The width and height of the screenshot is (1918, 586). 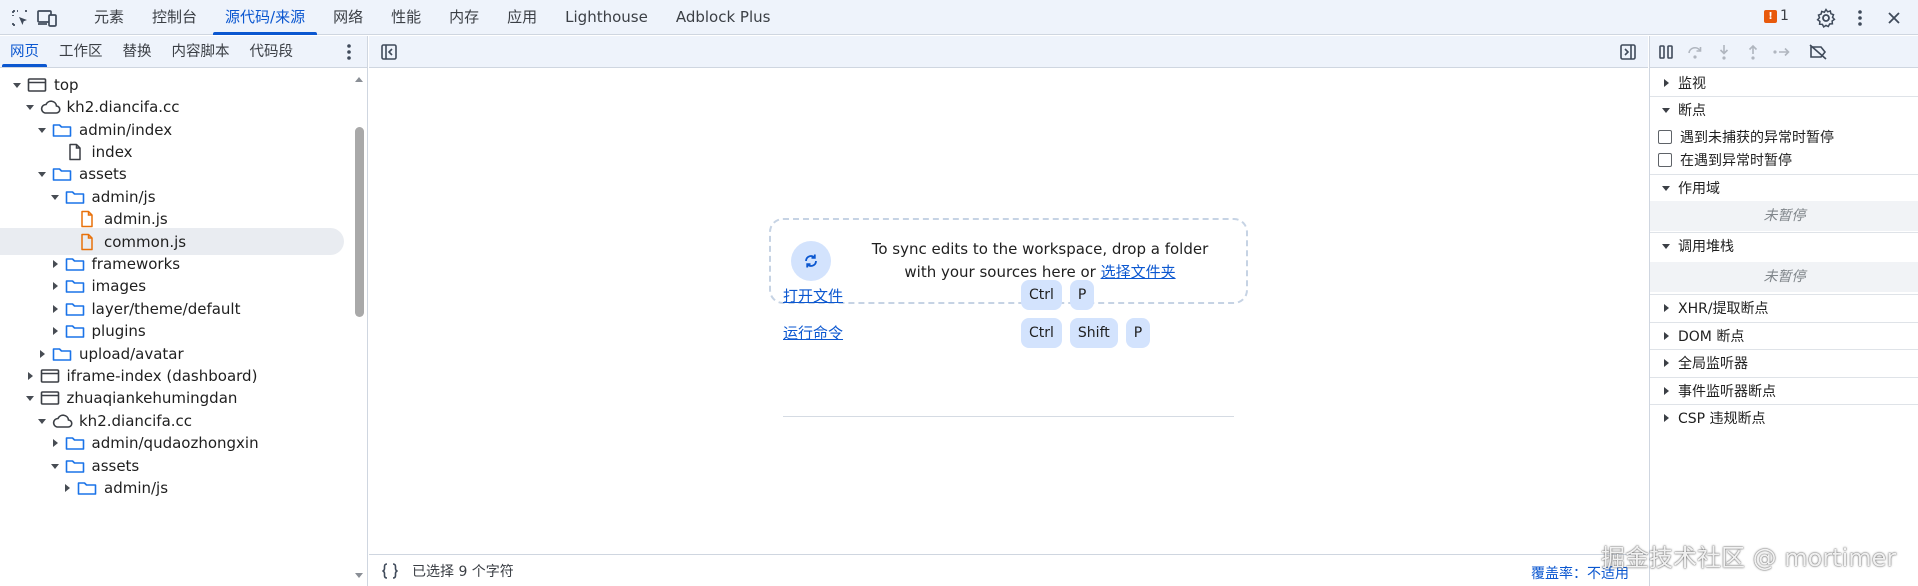 I want to click on step-icon, so click(x=1782, y=52).